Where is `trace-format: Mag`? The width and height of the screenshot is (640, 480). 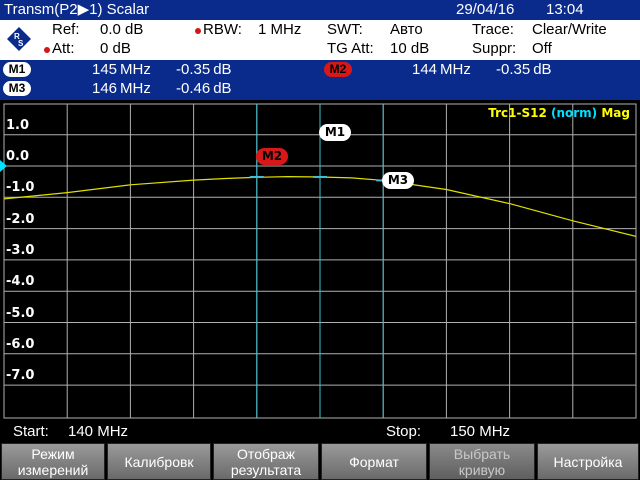
trace-format: Mag is located at coordinates (615, 113).